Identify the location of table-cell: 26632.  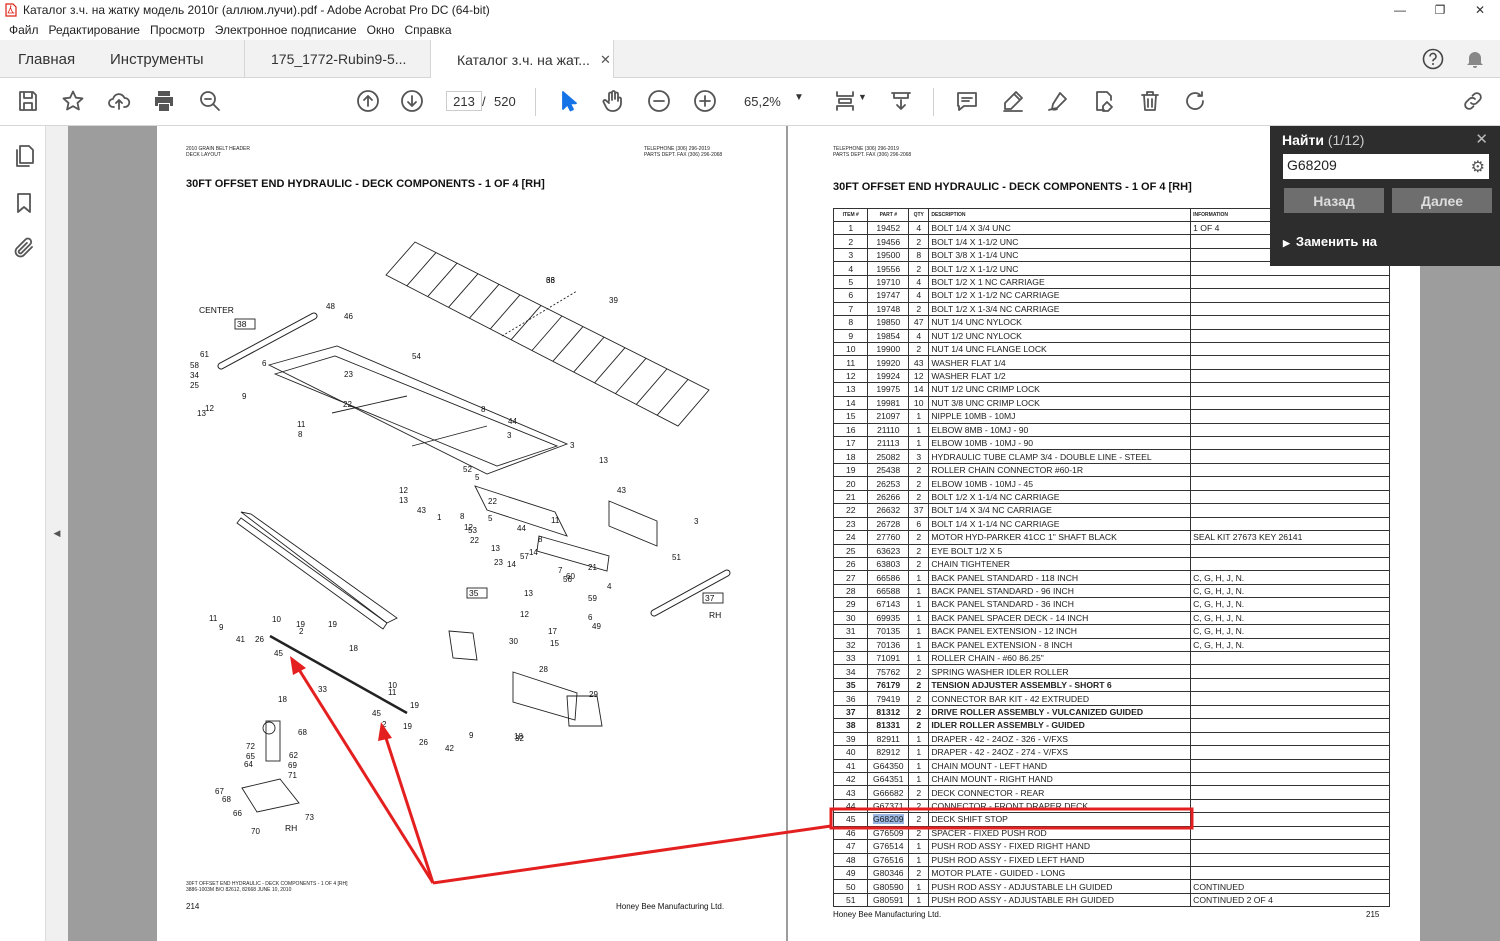
(888, 510).